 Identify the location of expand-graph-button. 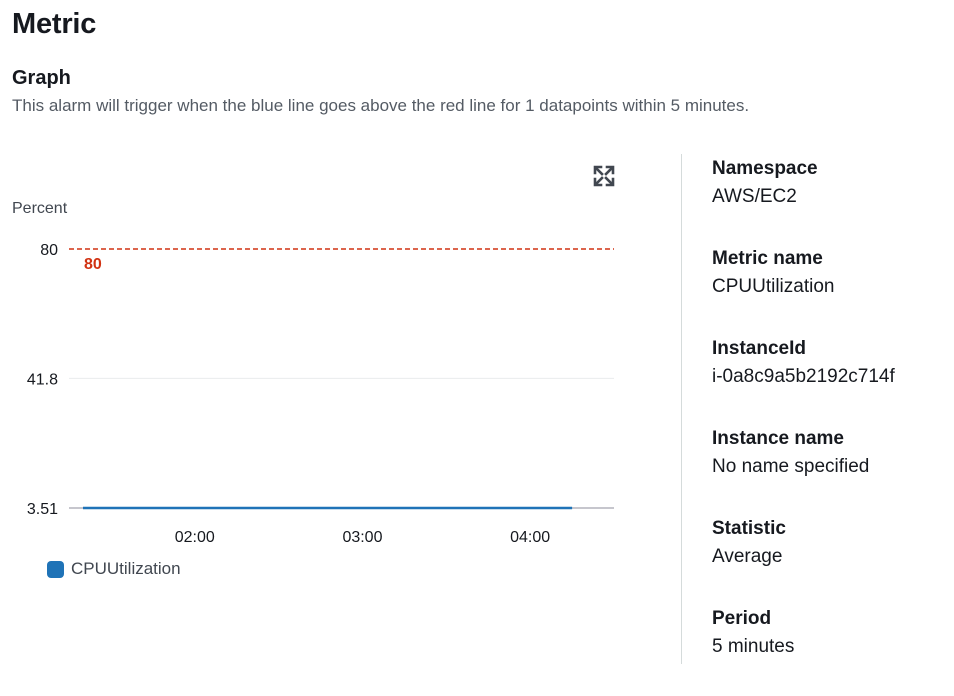
(604, 176).